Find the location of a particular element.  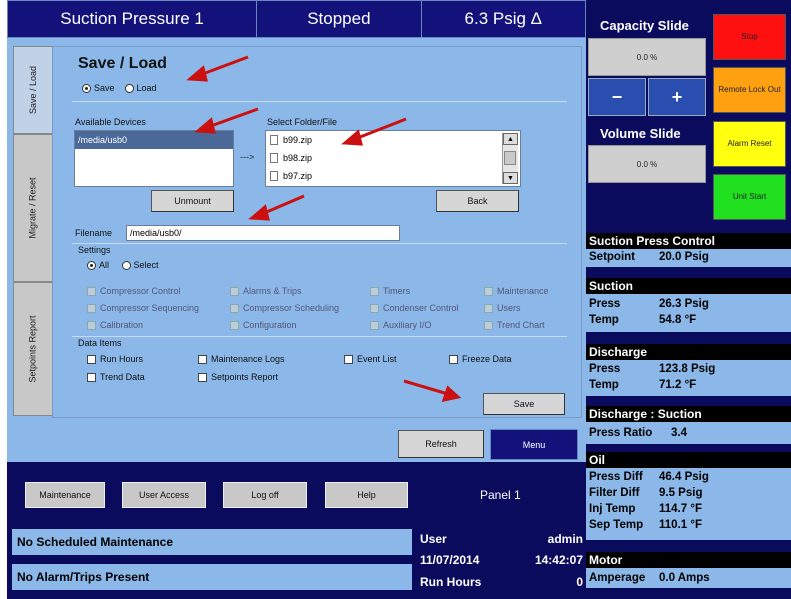

alarm-status: No Alarm/Trips Present is located at coordinates (212, 577).